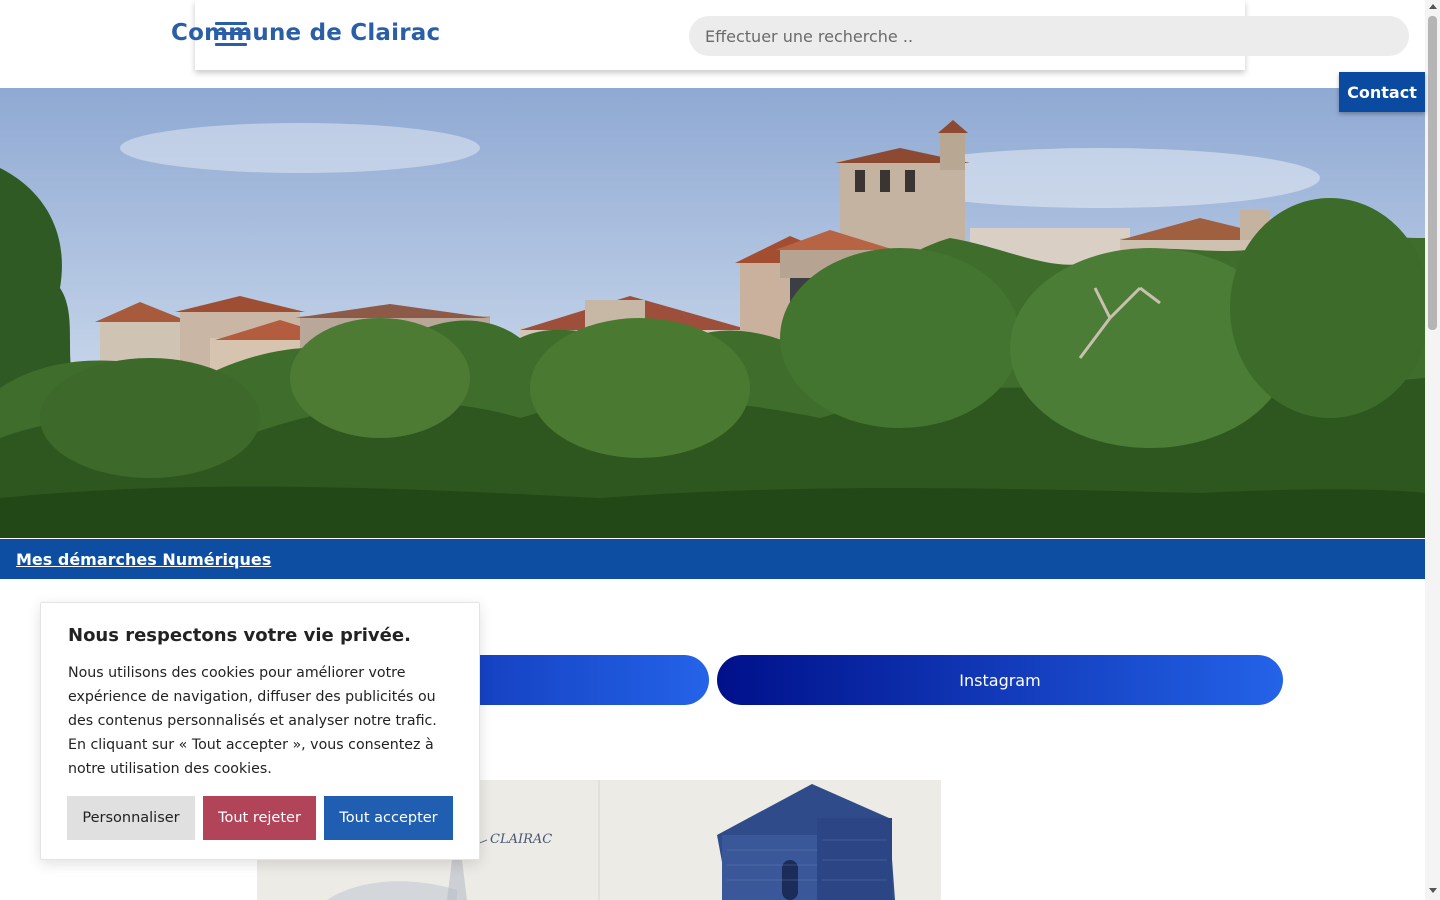  I want to click on scroll-down-arrow-icon, so click(1433, 890).